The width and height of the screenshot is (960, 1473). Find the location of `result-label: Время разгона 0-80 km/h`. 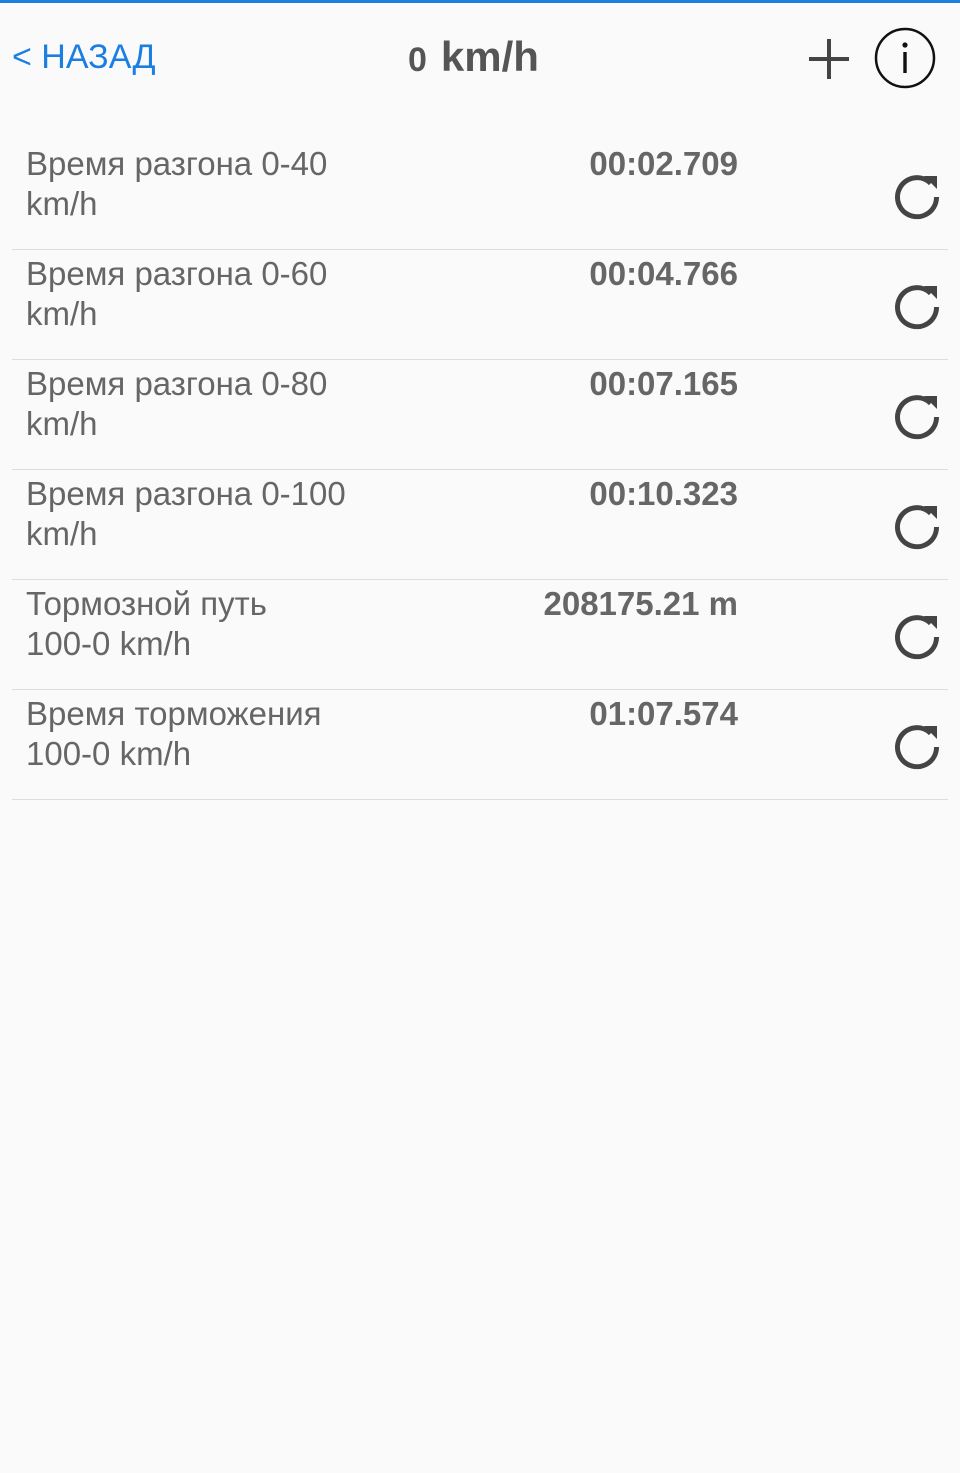

result-label: Время разгона 0-80 km/h is located at coordinates (177, 403).